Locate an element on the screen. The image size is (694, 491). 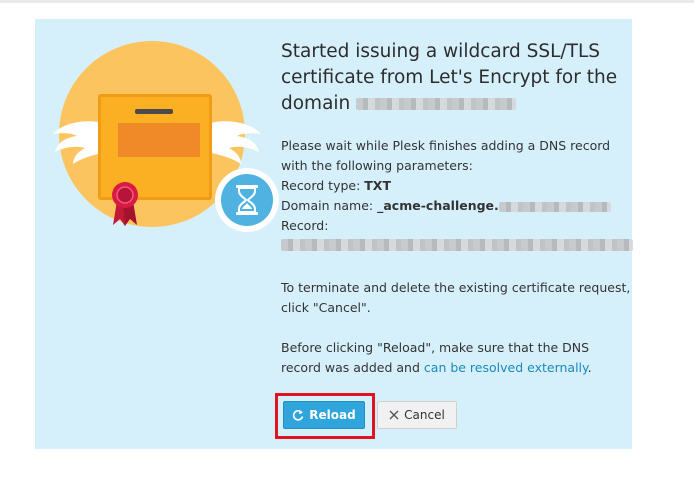
record-type-value: TXT is located at coordinates (377, 185).